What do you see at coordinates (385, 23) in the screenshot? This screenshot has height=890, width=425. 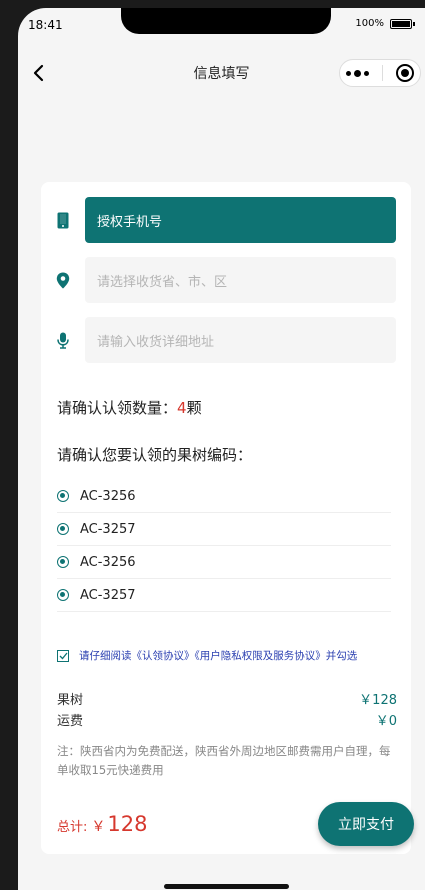 I see `status-indicators: 100%` at bounding box center [385, 23].